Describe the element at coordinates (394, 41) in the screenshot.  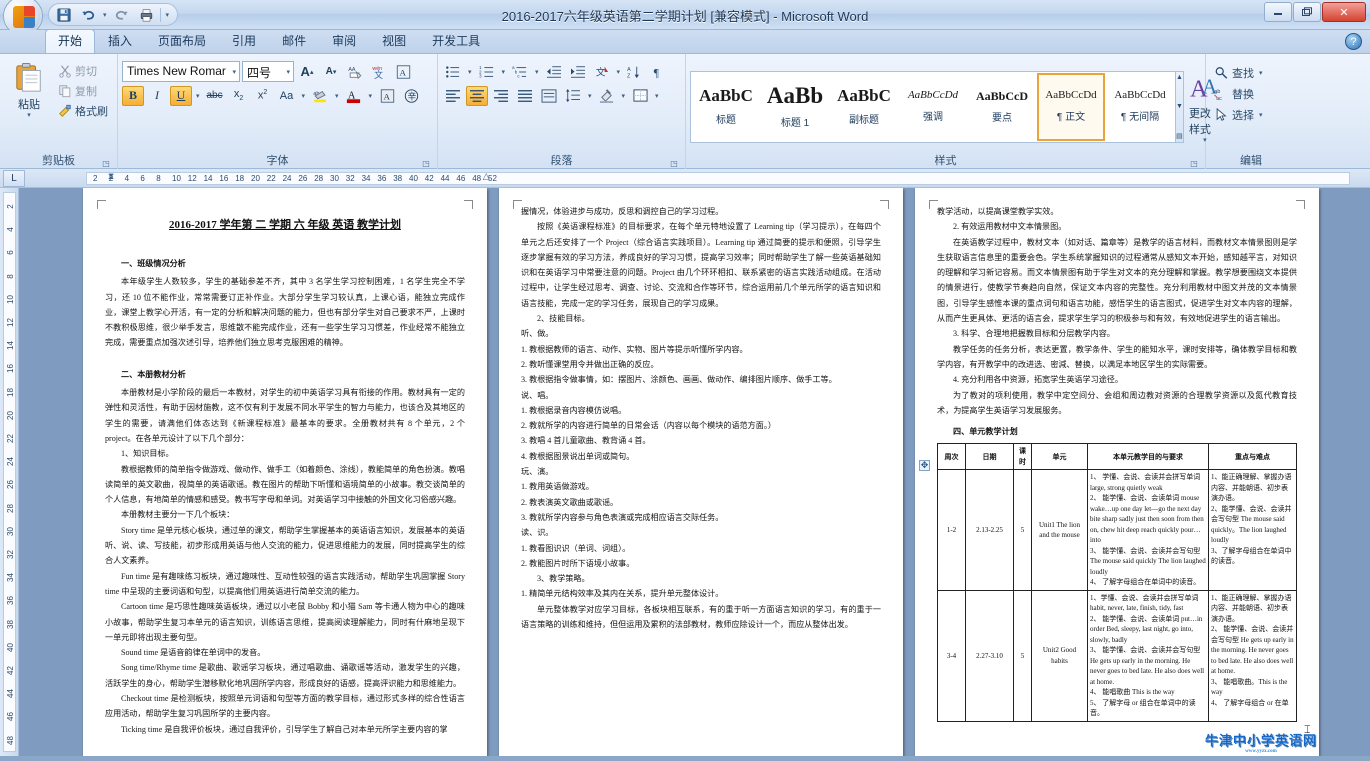
I see `tab-view: 视图` at that location.